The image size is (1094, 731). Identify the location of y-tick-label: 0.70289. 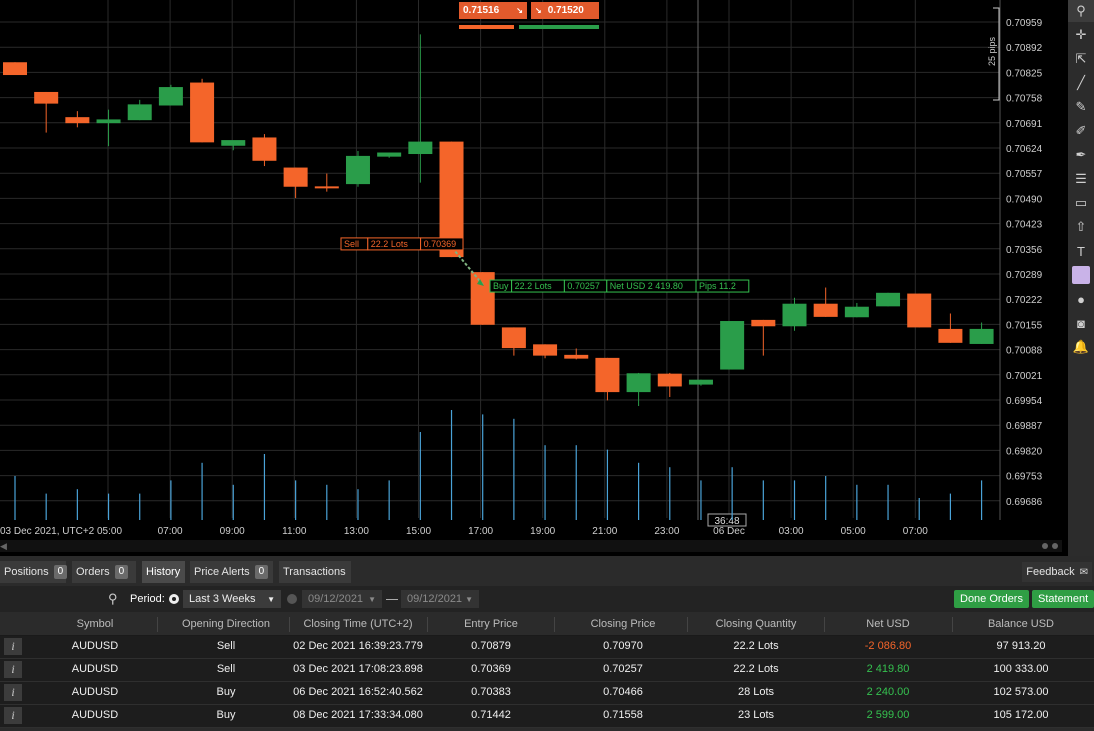
(1024, 275).